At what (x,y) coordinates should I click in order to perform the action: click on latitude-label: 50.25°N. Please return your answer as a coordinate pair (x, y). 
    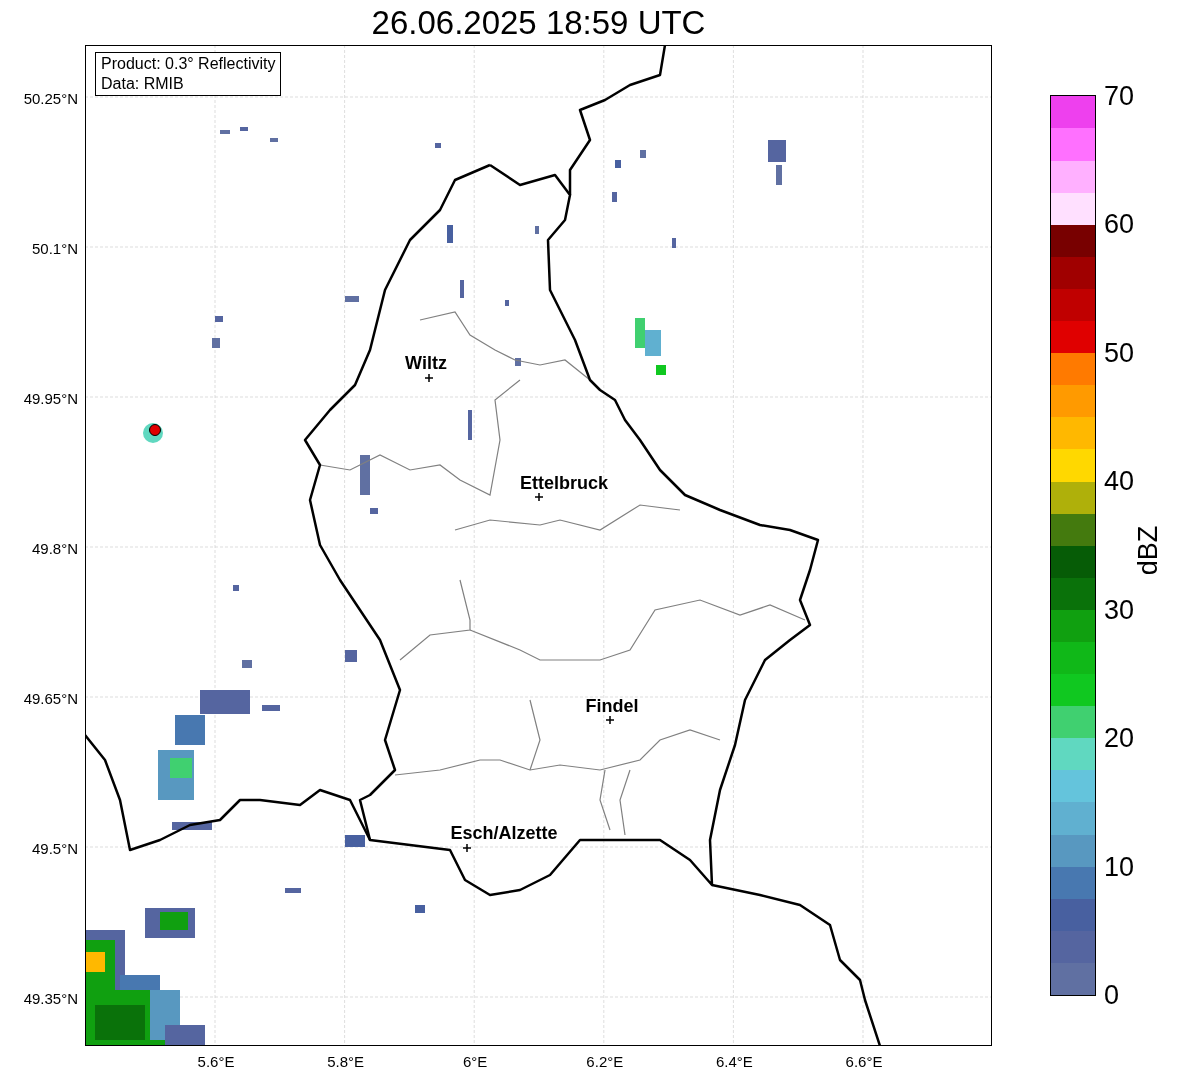
    Looking at the image, I should click on (50, 98).